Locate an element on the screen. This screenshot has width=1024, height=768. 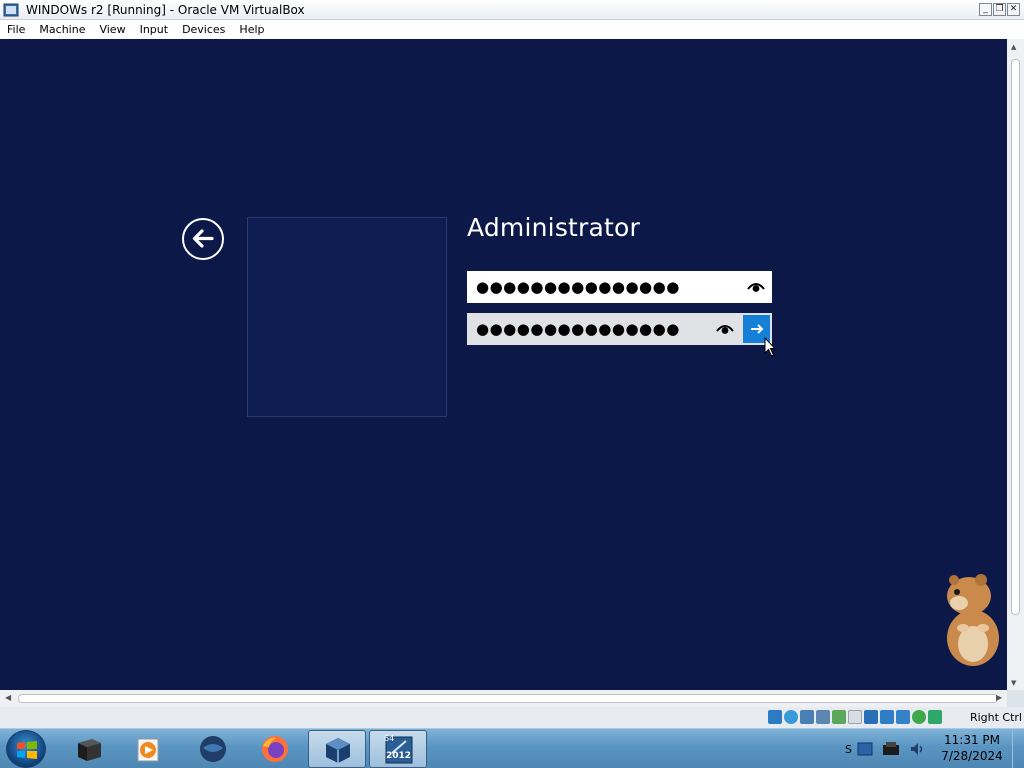
back-button is located at coordinates (203, 239).